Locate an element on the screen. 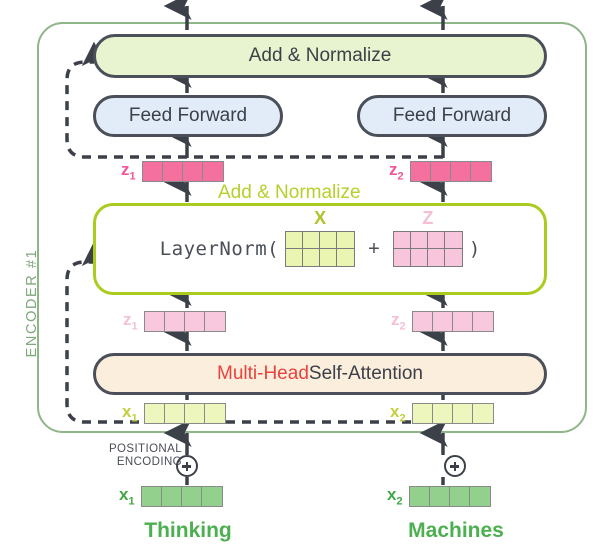 The image size is (606, 552). multi-head-self-attention-block: Multi-Head Self-Attention is located at coordinates (320, 374).